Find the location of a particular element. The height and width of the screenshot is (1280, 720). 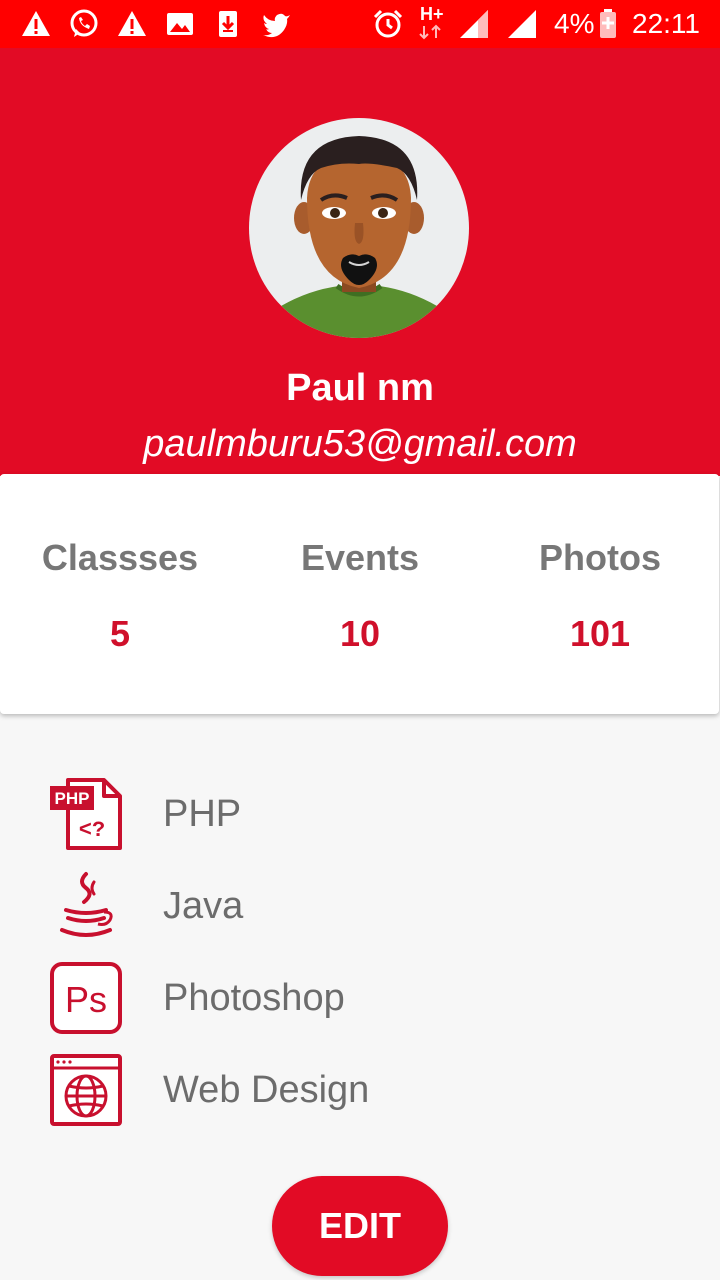

skill-label: Web Design is located at coordinates (266, 1090).